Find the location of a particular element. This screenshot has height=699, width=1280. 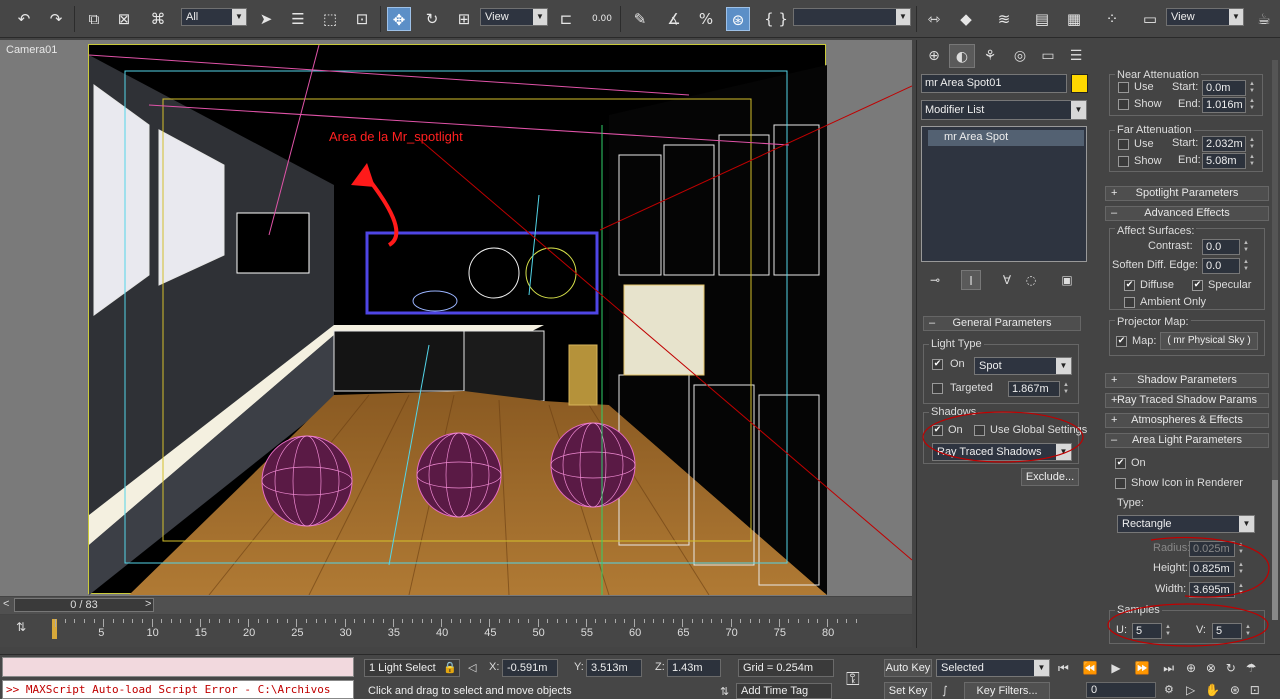

ambient-only-checkbox is located at coordinates (1129, 302).